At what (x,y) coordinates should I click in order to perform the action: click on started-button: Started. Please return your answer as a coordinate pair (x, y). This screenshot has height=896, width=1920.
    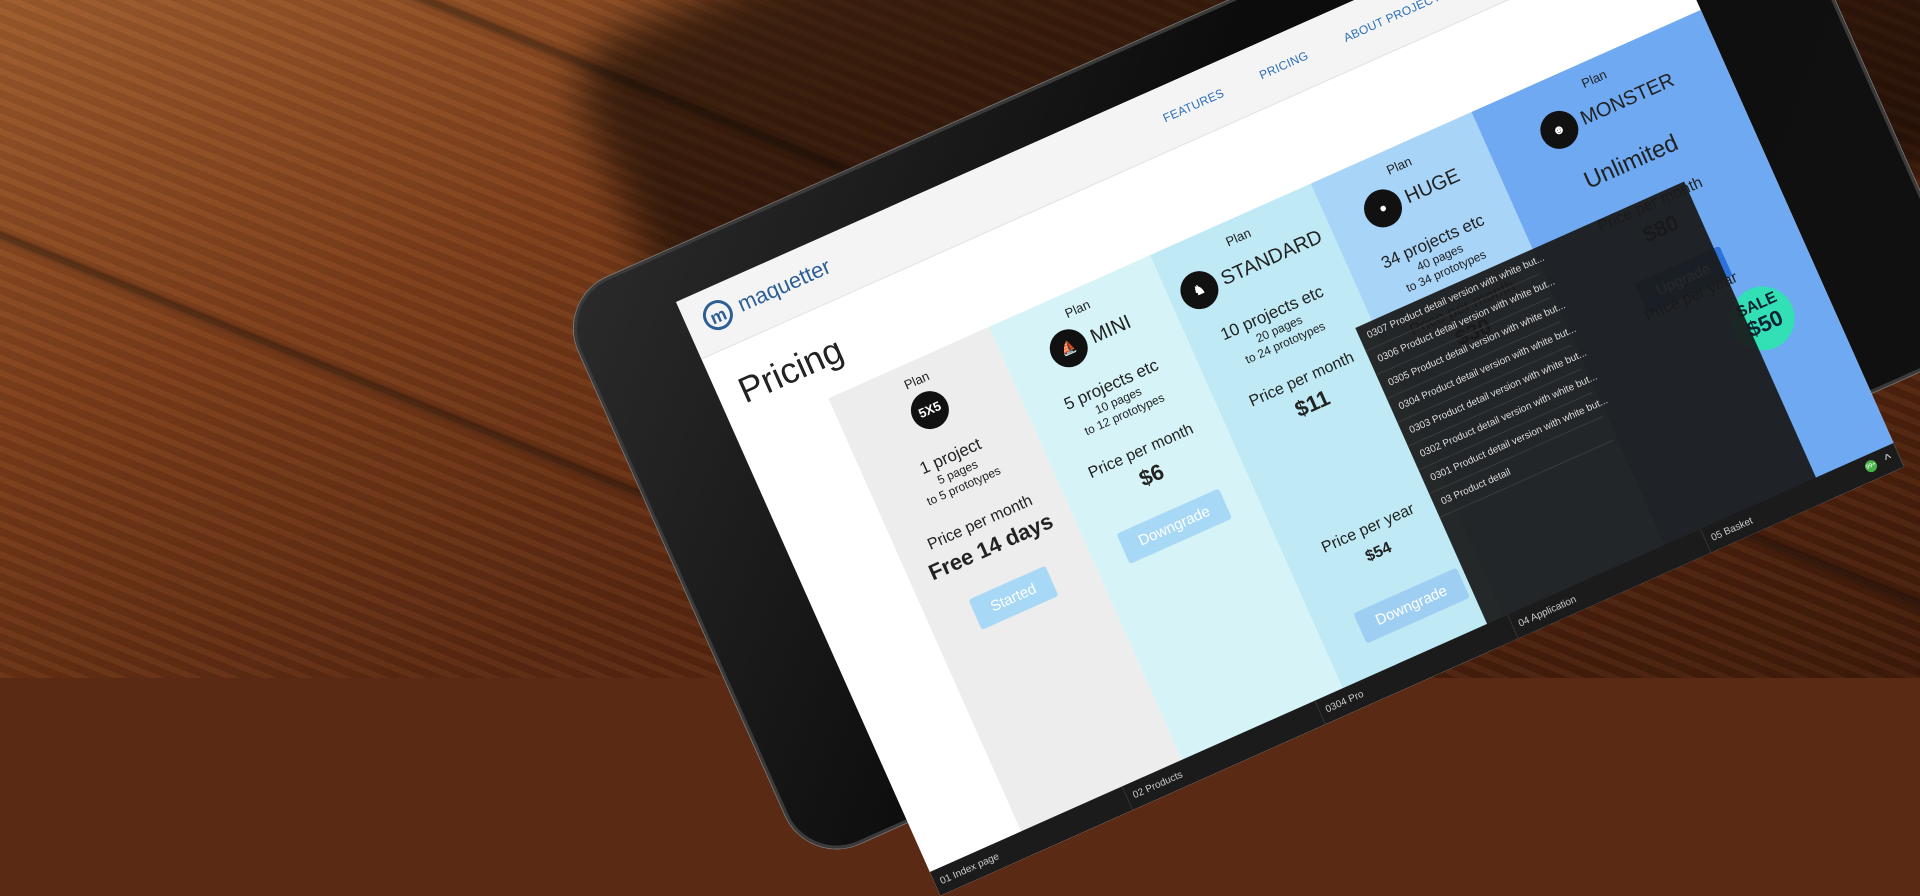
    Looking at the image, I should click on (1013, 598).